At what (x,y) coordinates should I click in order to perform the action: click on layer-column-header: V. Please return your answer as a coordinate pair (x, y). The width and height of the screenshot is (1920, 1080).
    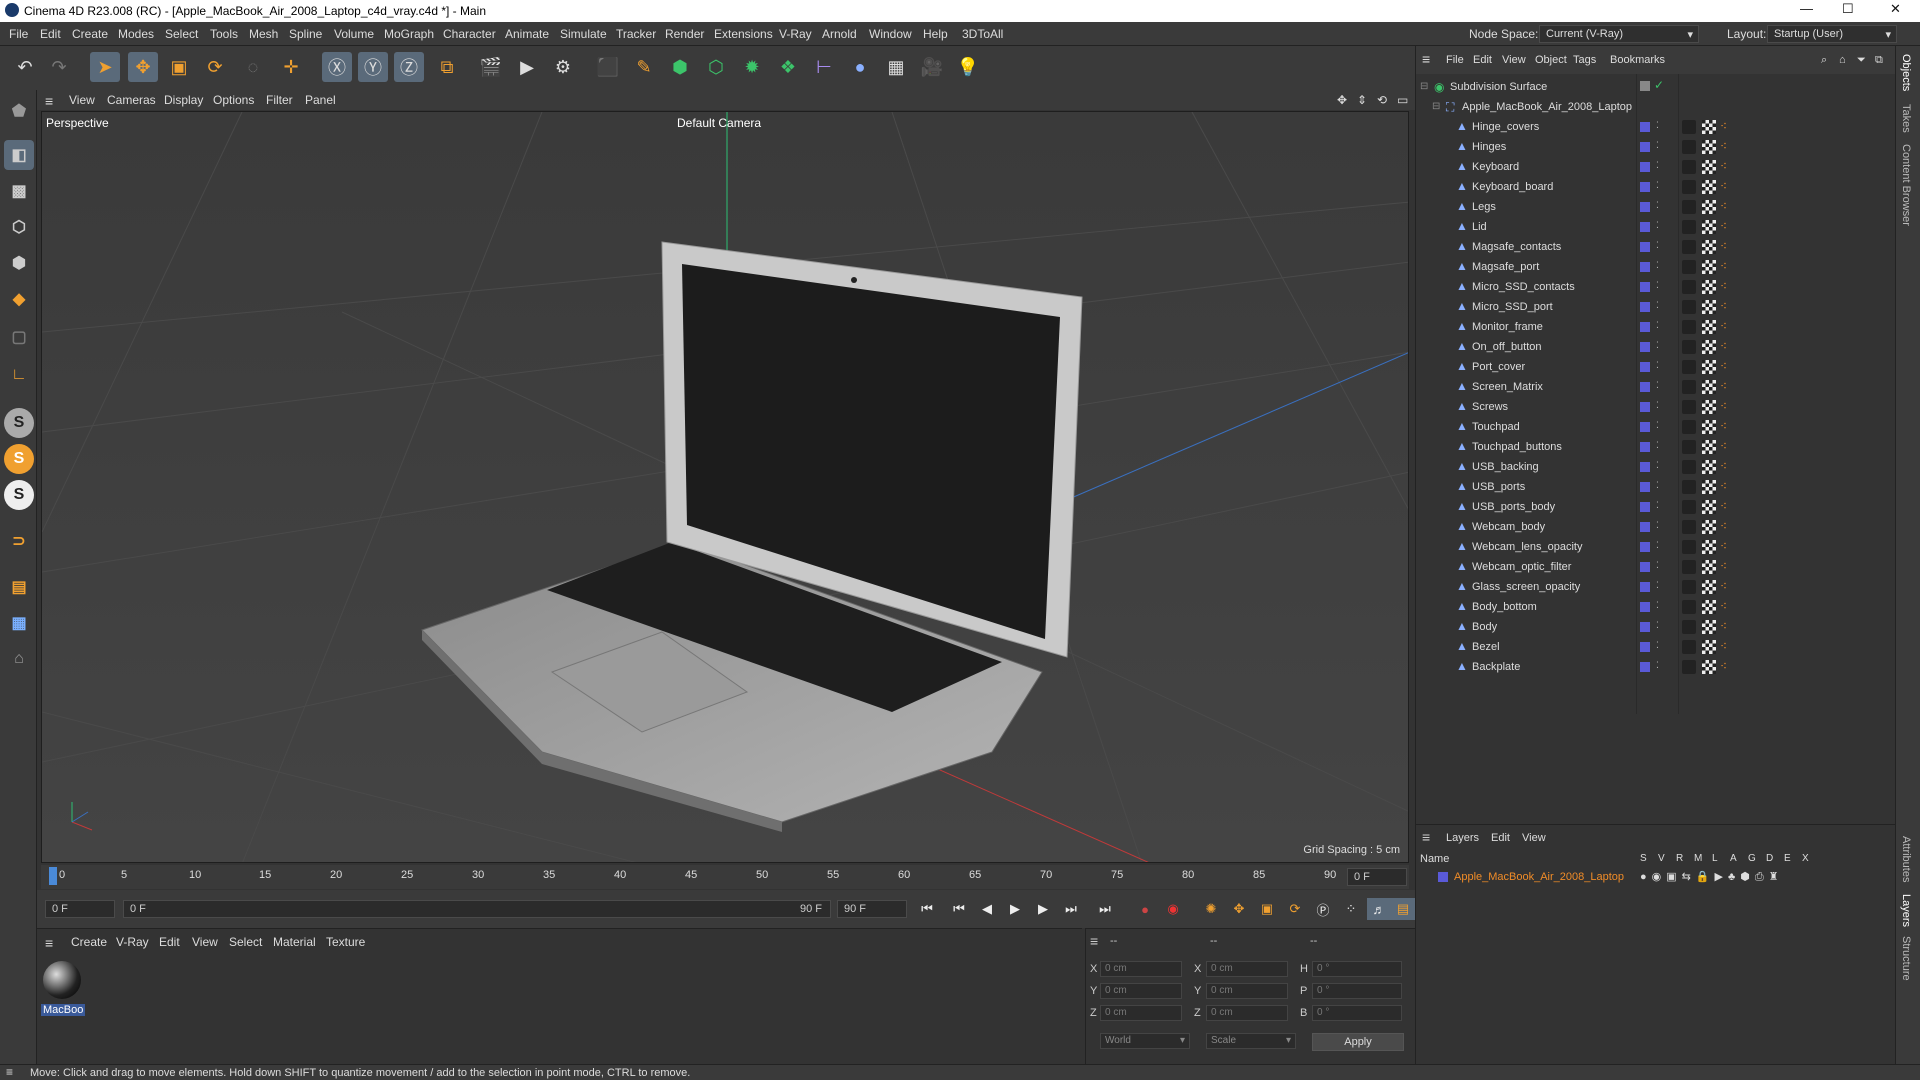
    Looking at the image, I should click on (1661, 858).